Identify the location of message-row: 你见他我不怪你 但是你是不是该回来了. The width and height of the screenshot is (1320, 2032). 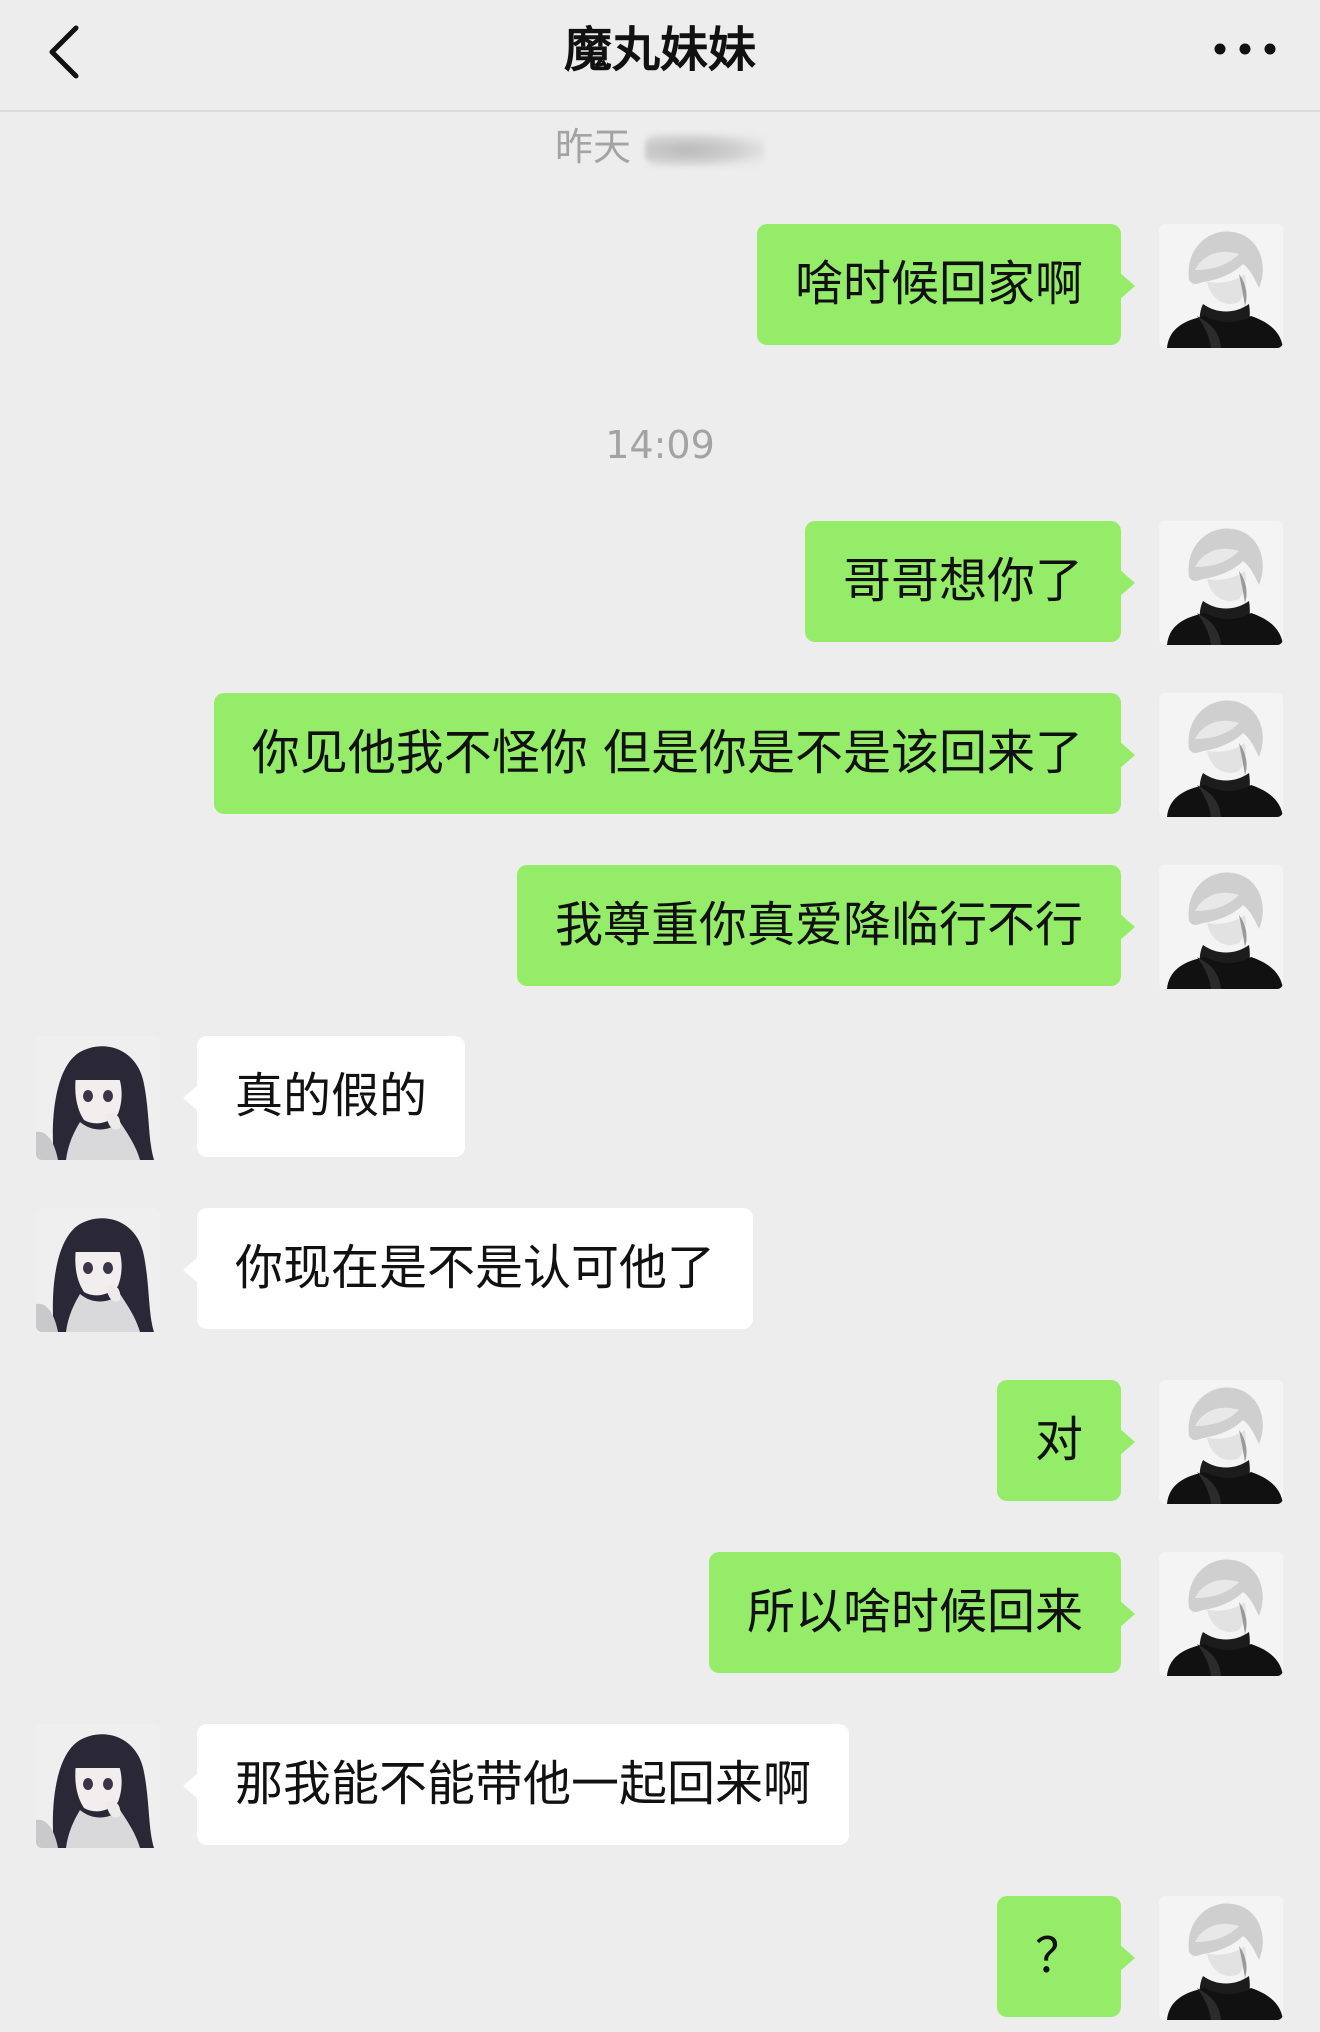
(660, 755).